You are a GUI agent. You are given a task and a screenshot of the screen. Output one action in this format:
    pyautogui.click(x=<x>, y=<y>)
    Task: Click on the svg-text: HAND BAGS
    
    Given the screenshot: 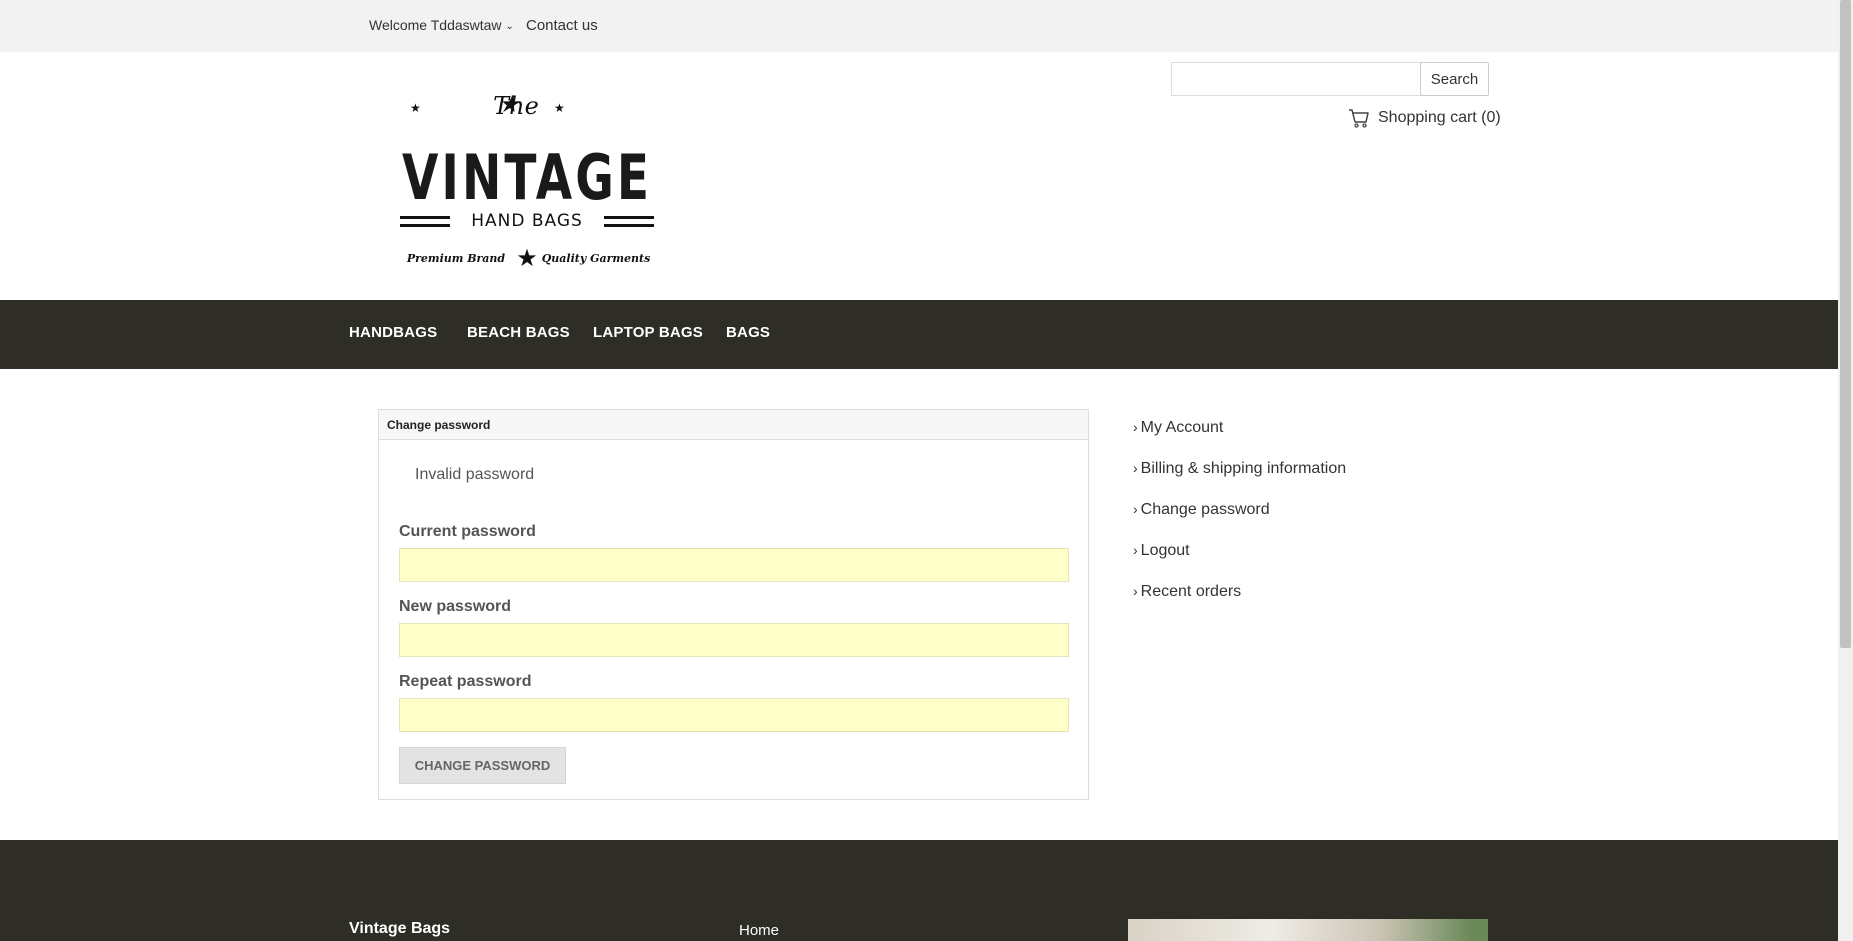 What is the action you would take?
    pyautogui.click(x=527, y=221)
    